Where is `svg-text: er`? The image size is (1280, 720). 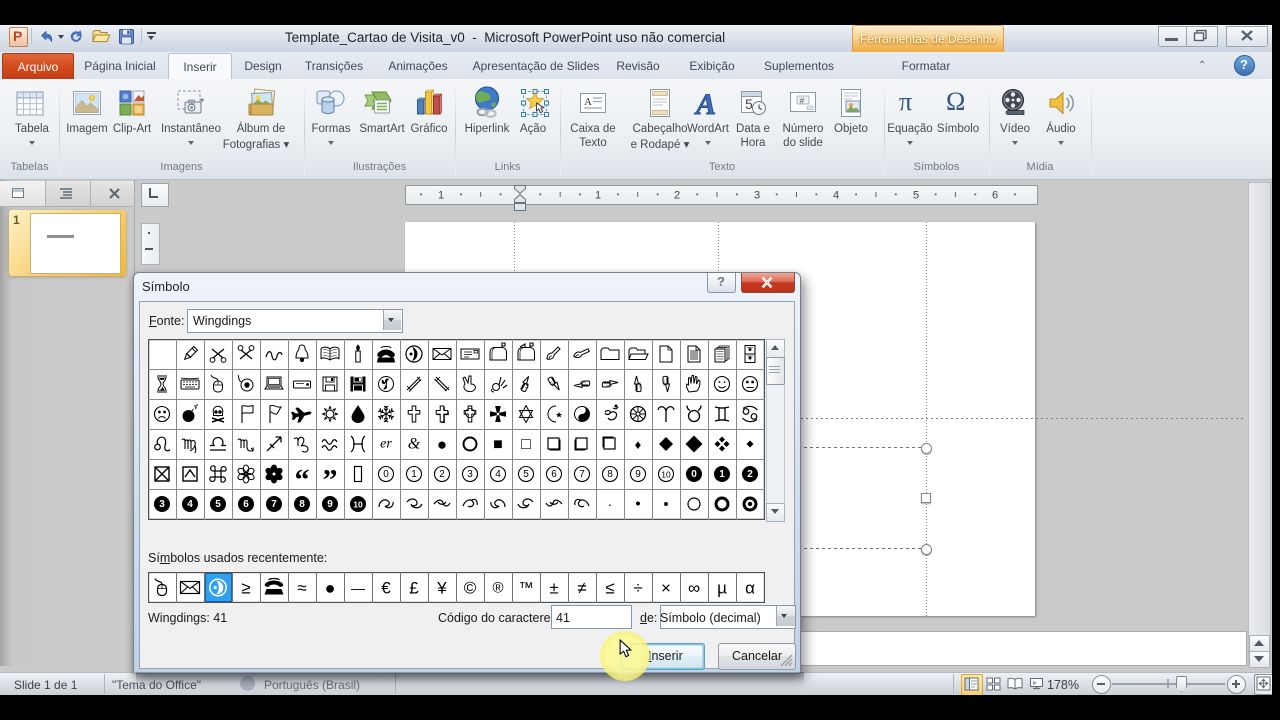 svg-text: er is located at coordinates (386, 444).